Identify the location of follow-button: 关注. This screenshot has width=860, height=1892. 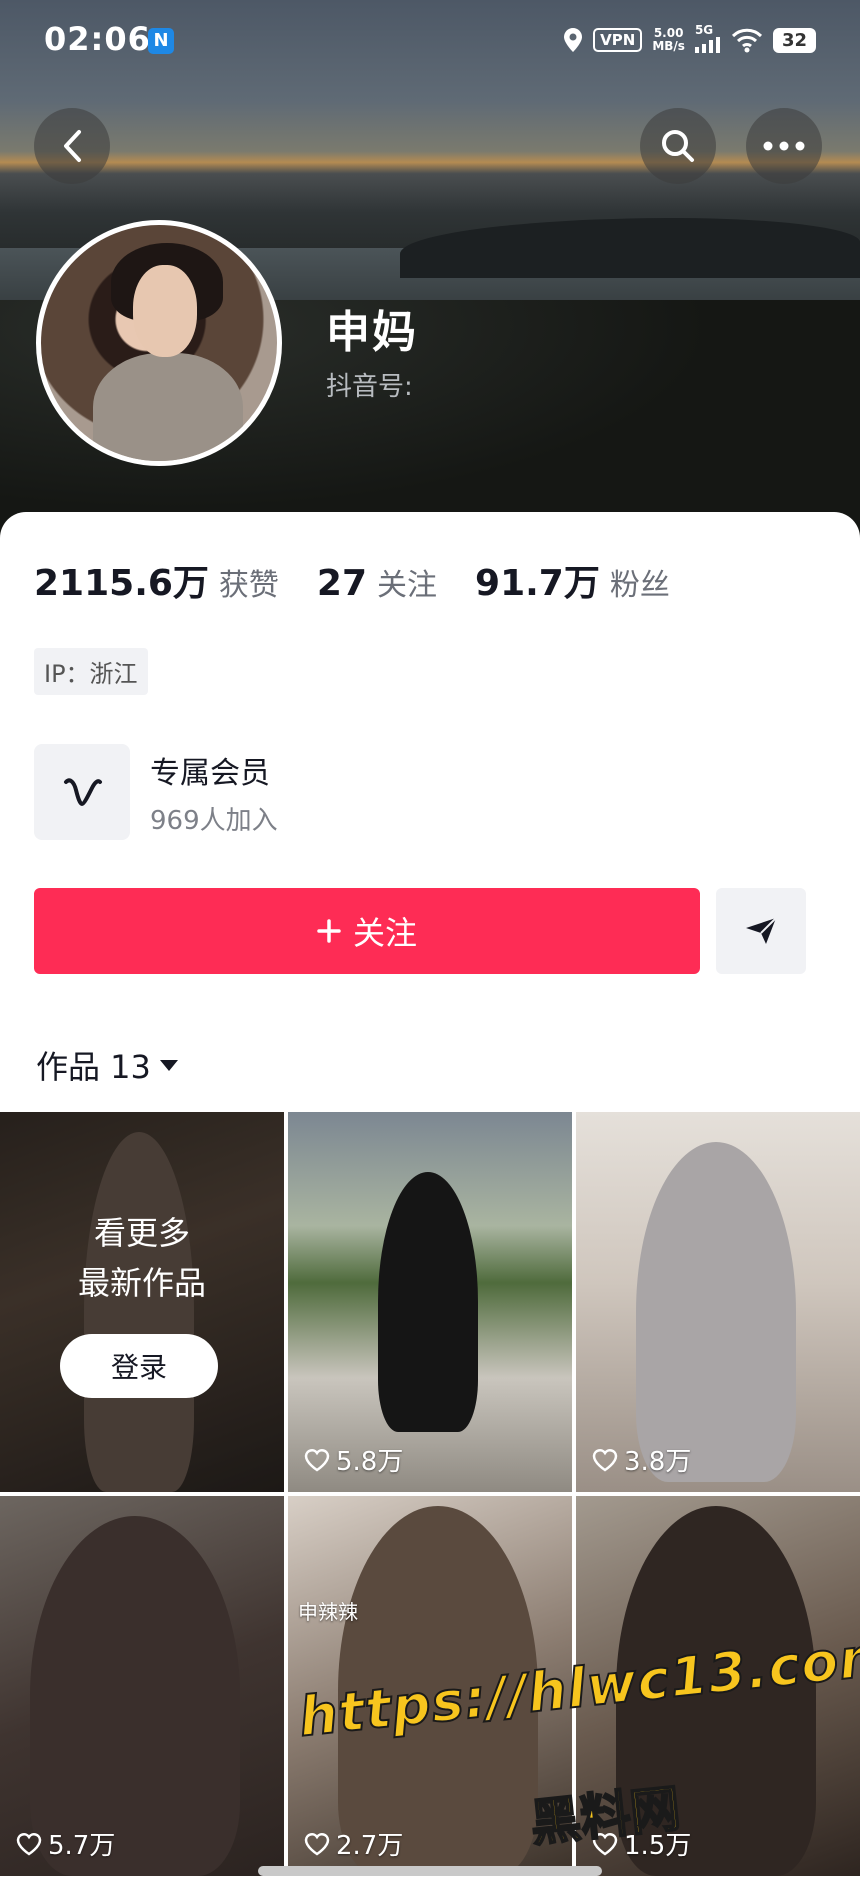
(367, 931).